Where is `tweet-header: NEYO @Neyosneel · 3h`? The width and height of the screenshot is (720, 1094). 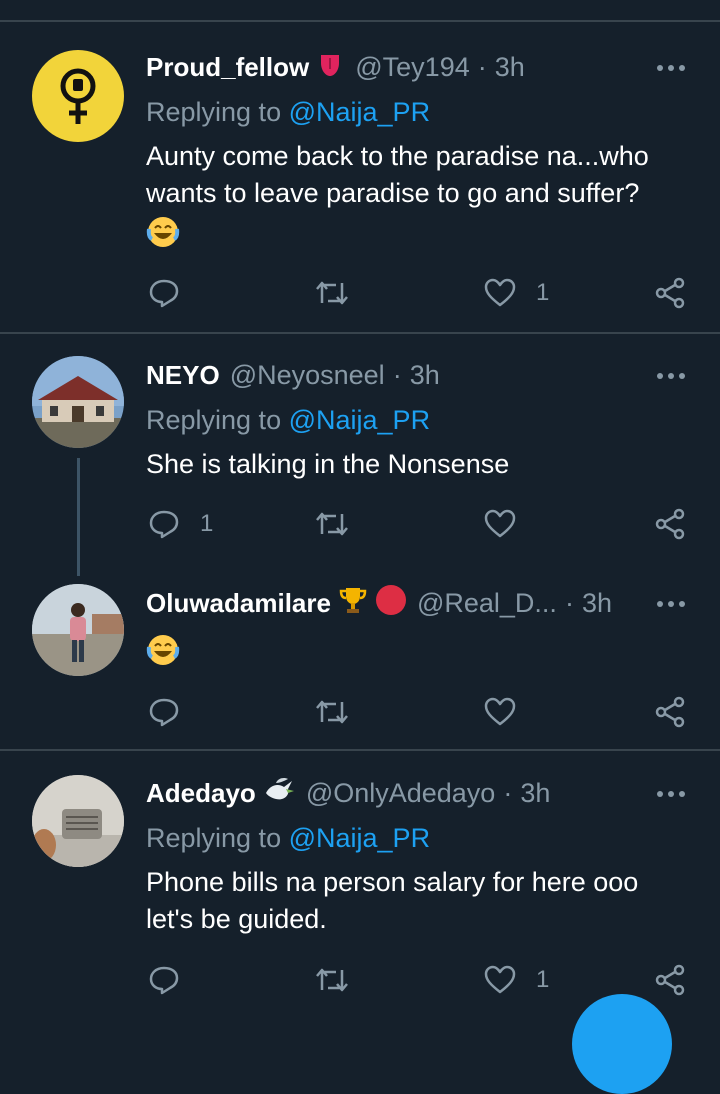 tweet-header: NEYO @Neyosneel · 3h is located at coordinates (373, 375).